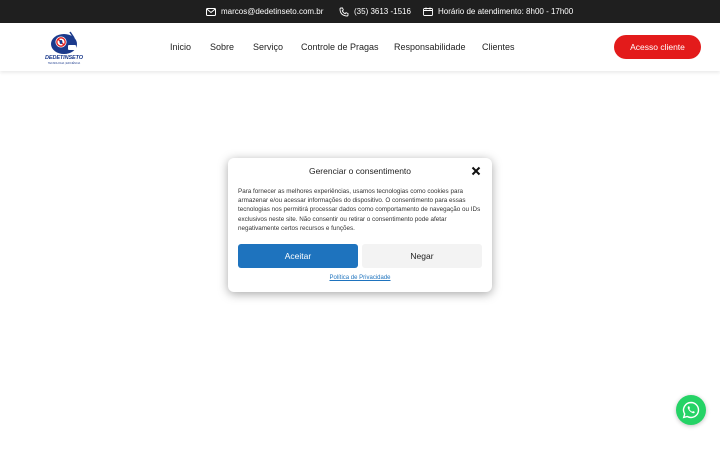 The height and width of the screenshot is (450, 720). I want to click on phone-icon, so click(344, 11).